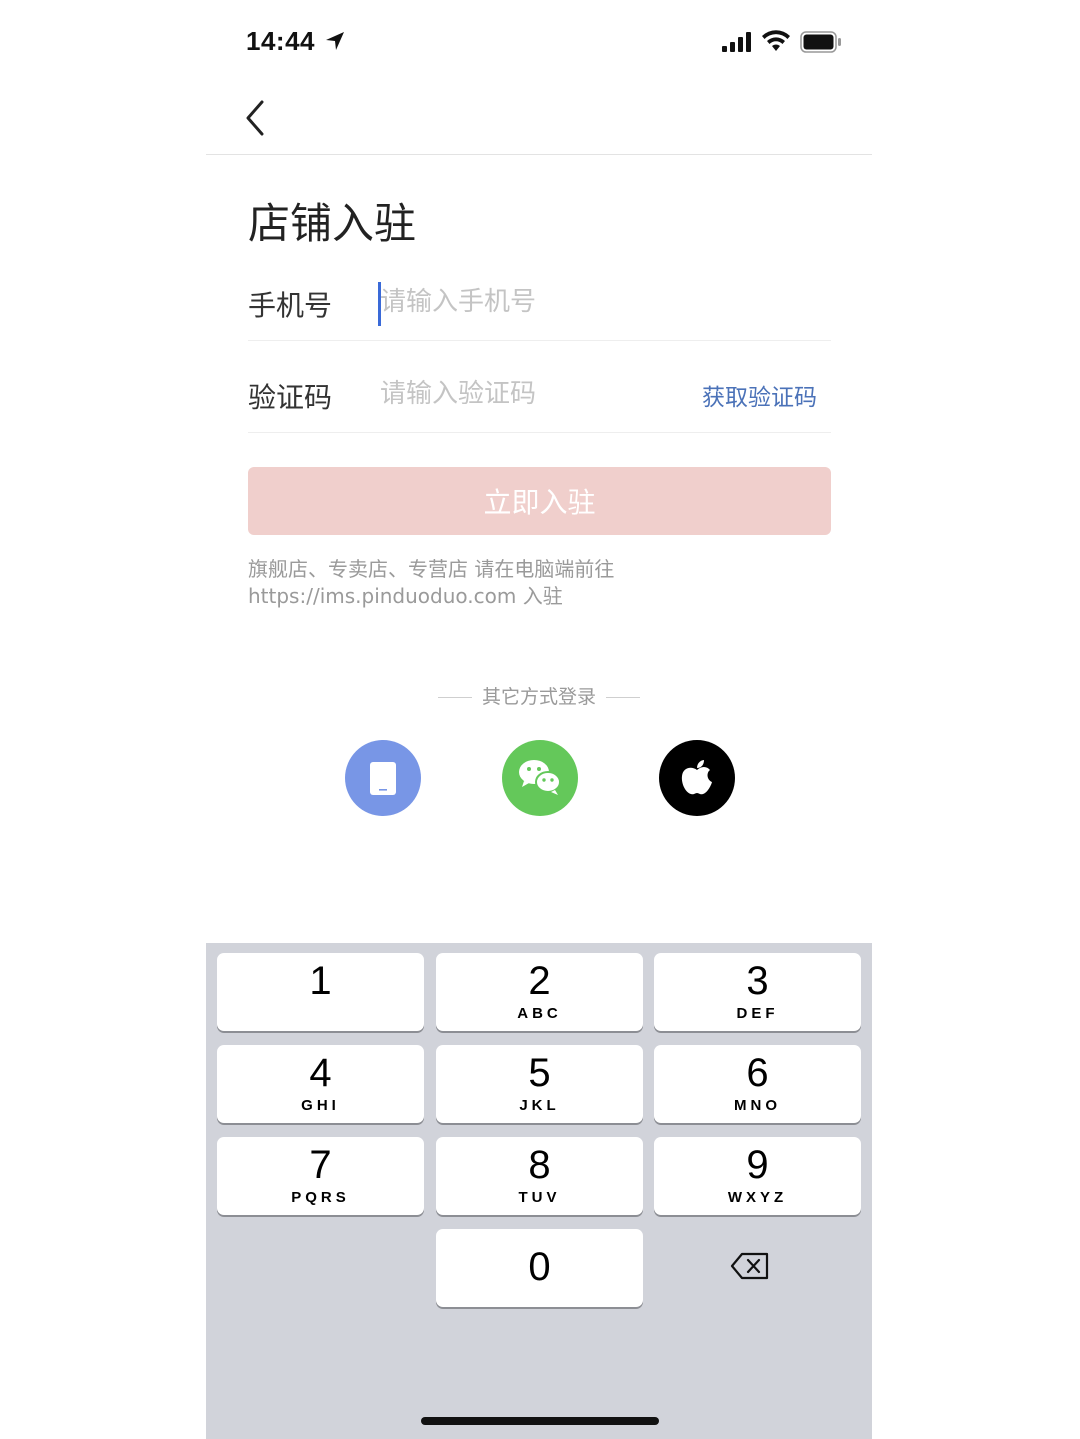 The image size is (1080, 1439). I want to click on other-login-divider: 其它方式登录, so click(539, 695).